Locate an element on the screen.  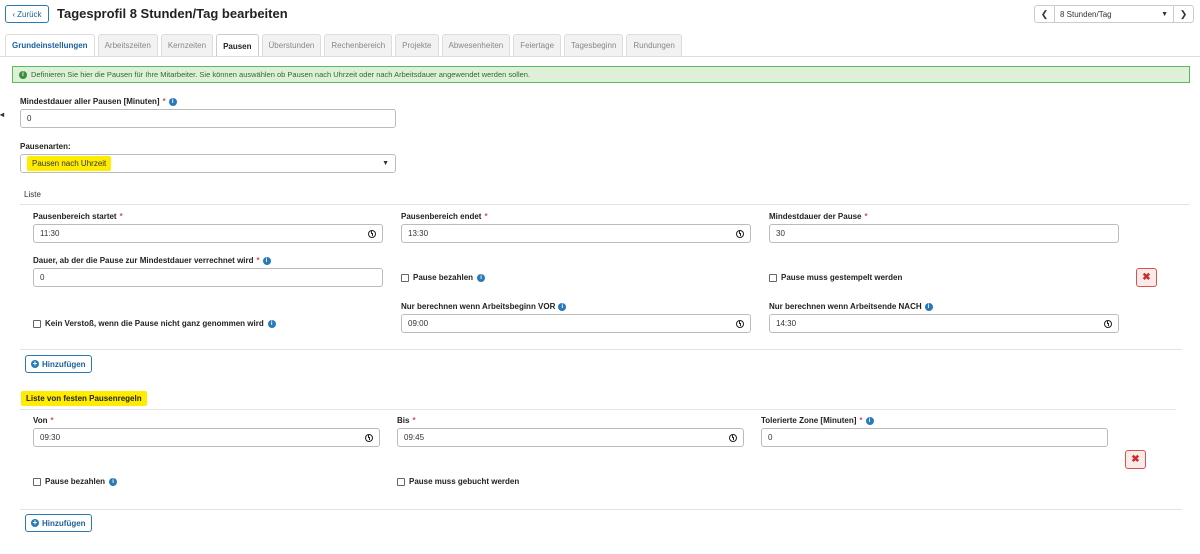
from-time-input: 09:30 is located at coordinates (206, 437).